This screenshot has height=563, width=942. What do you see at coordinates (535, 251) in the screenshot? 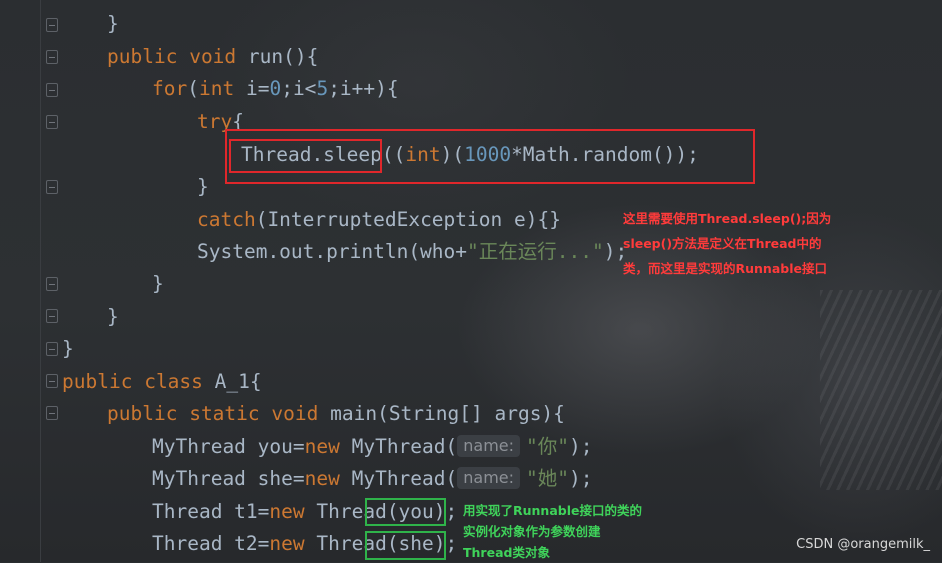
I see `string-token: "正在运行..."` at bounding box center [535, 251].